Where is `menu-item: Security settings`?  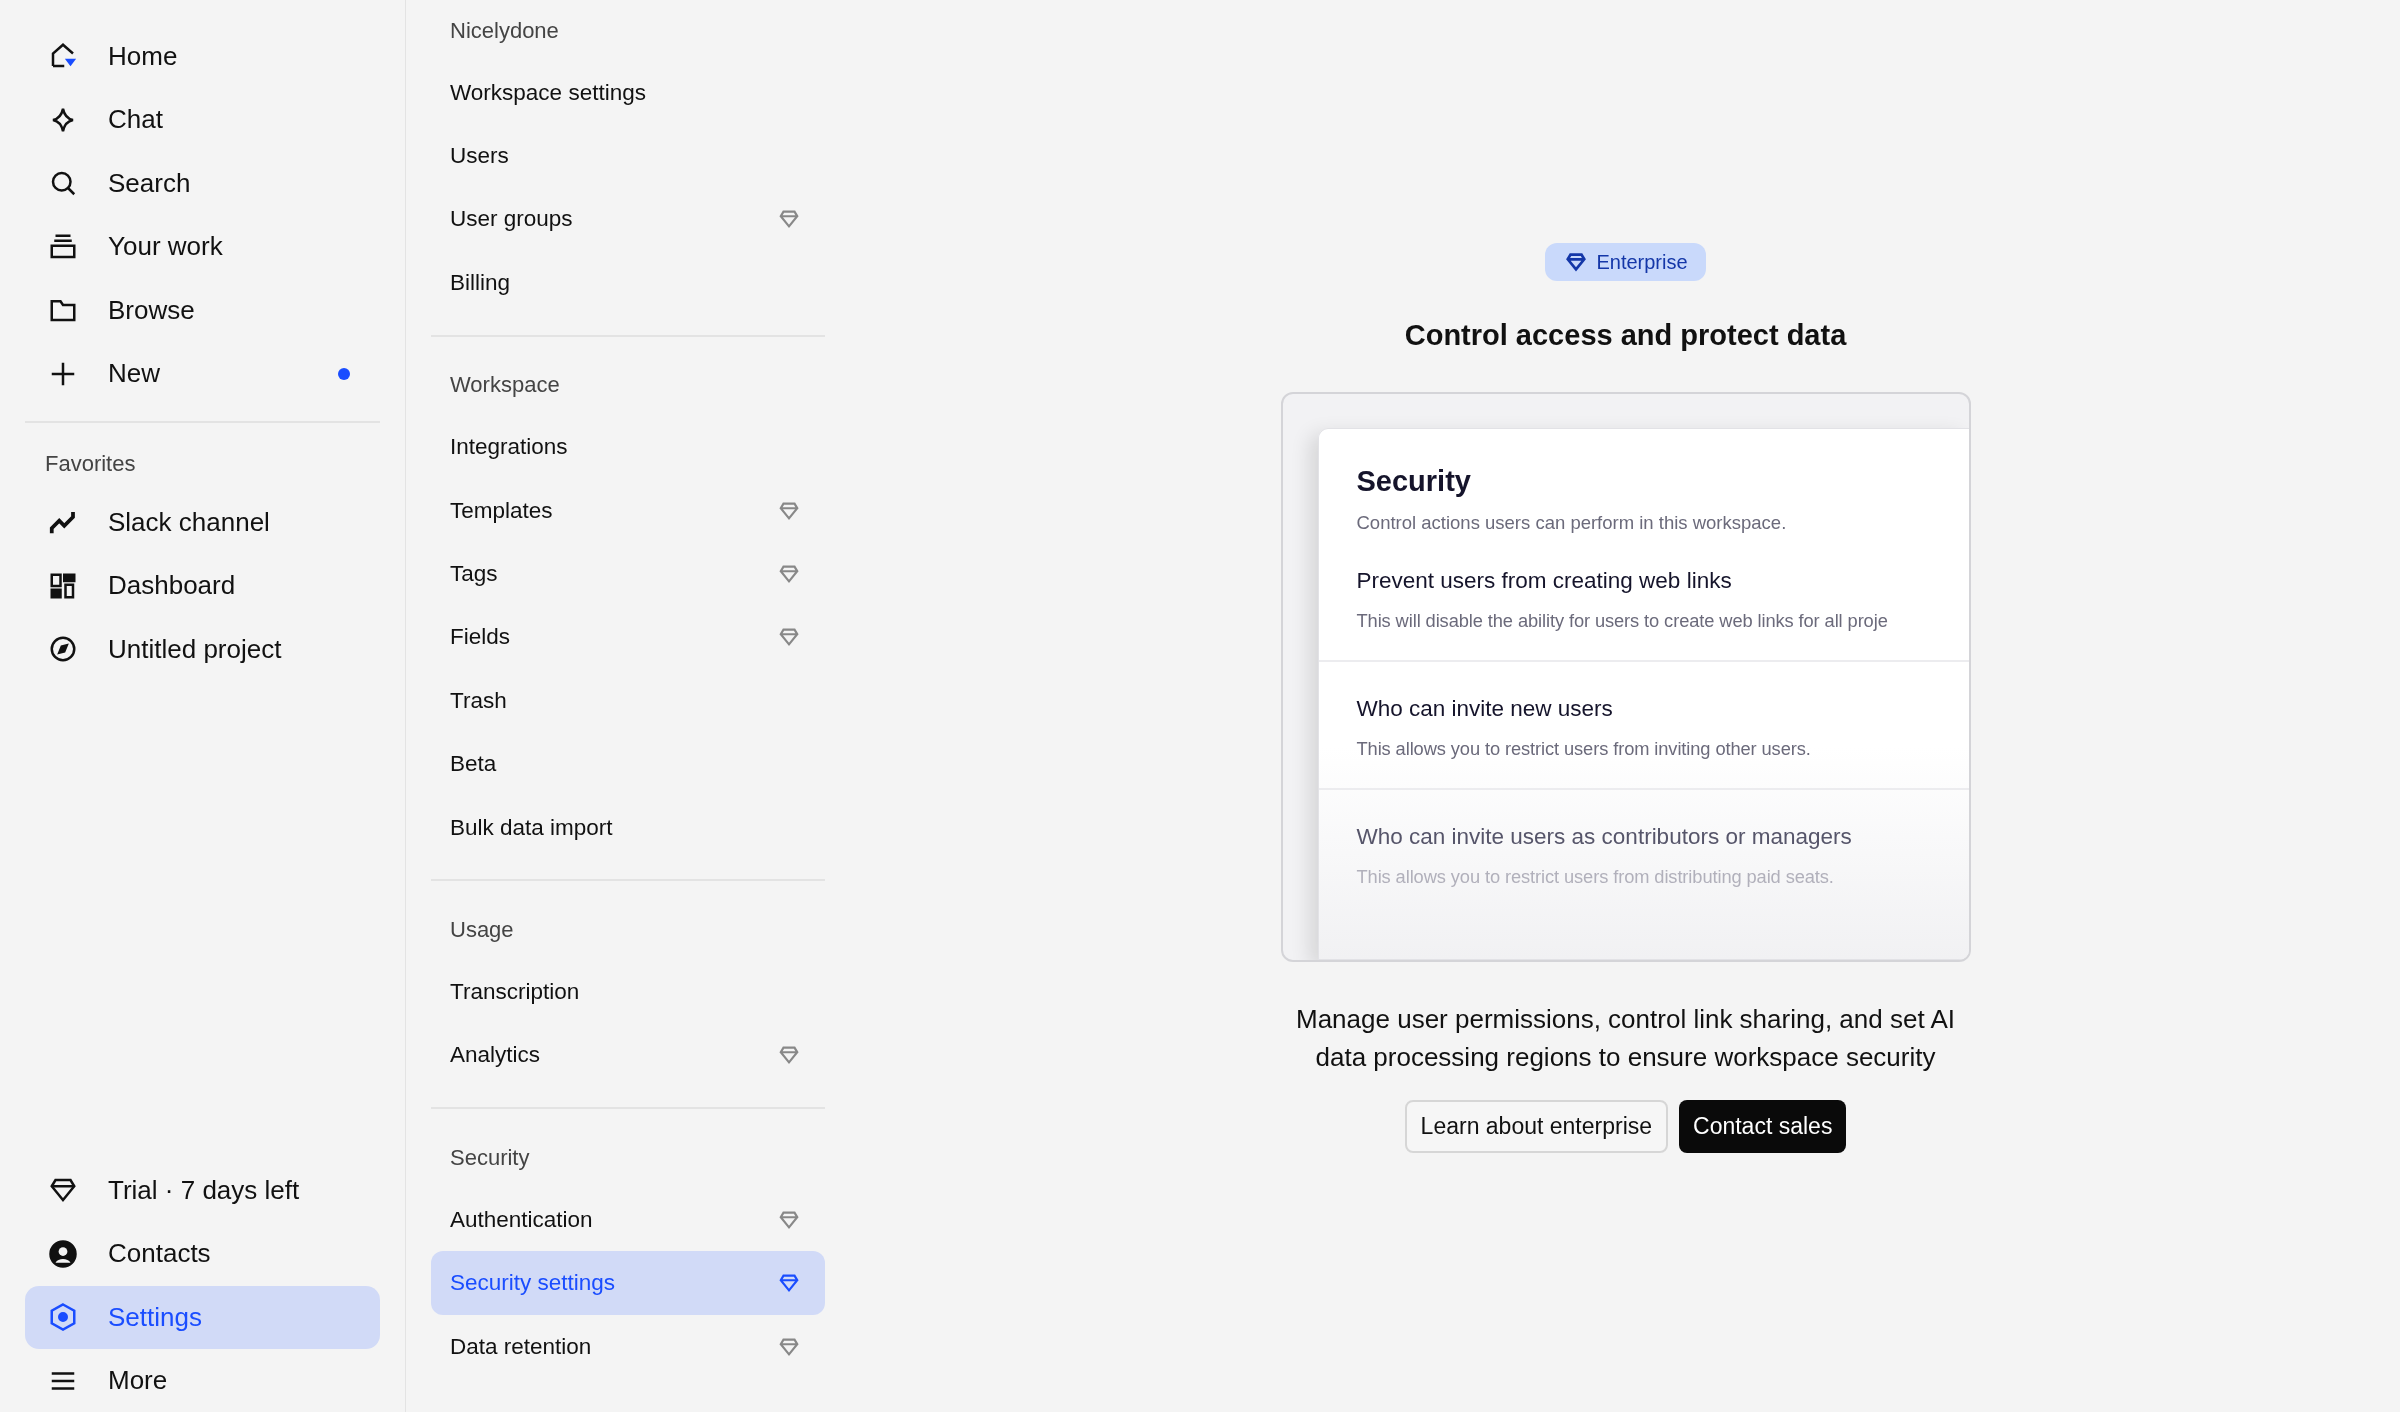
menu-item: Security settings is located at coordinates (628, 1283).